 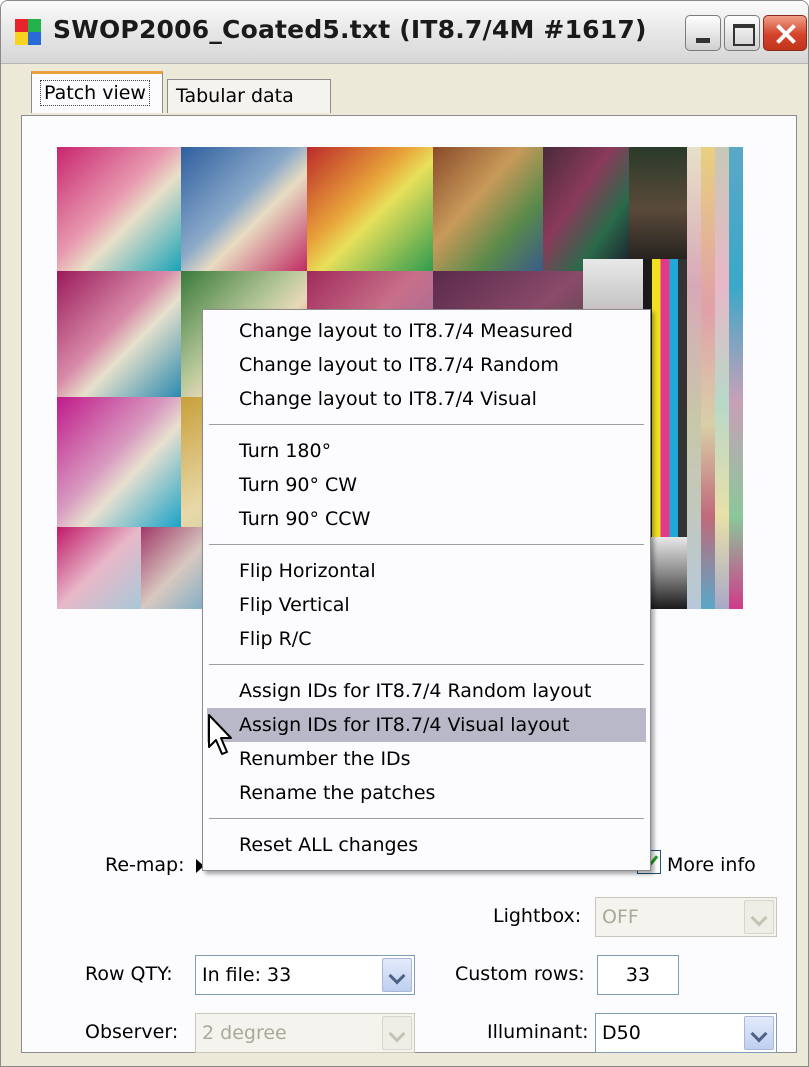 I want to click on tab-patch-view-label: Patch view, so click(x=95, y=93).